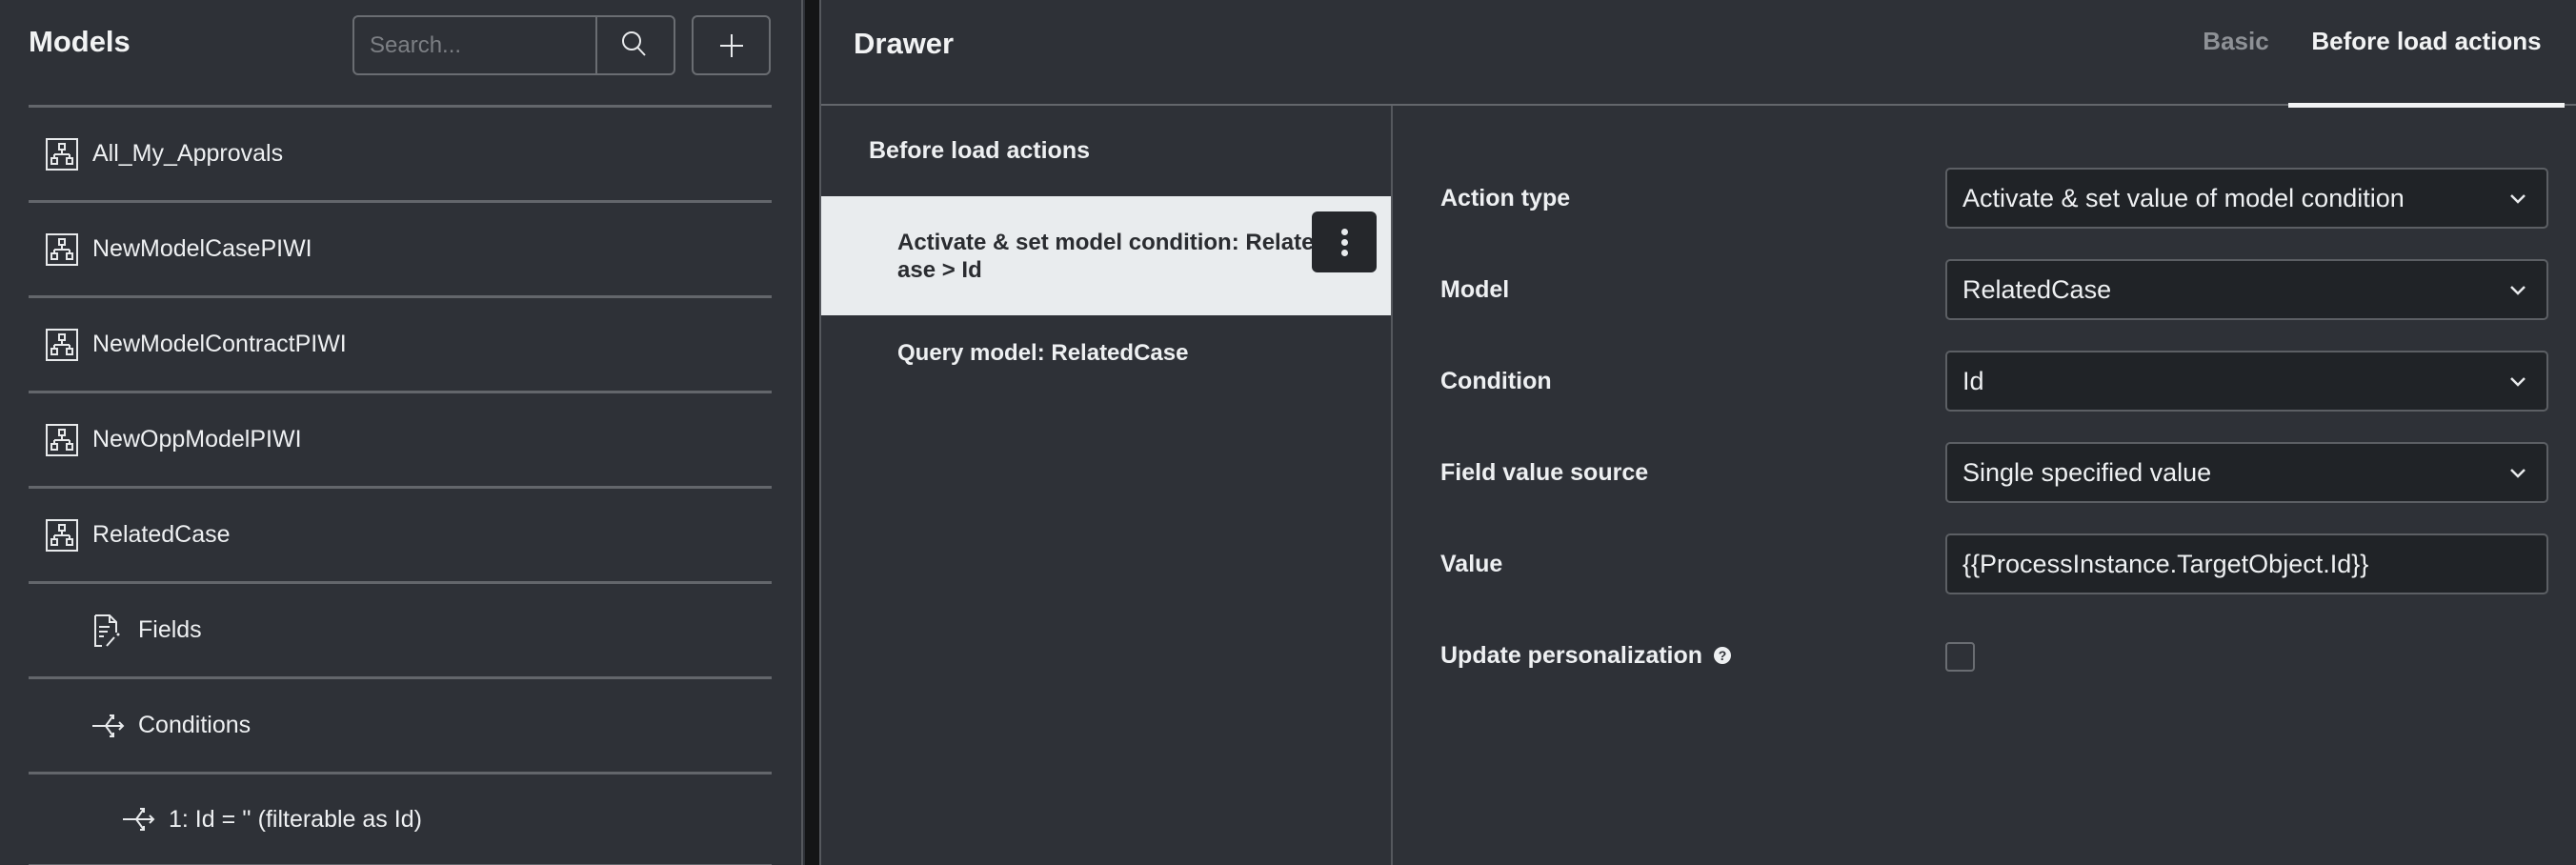 This screenshot has height=865, width=2576. I want to click on model-value: RelatedCase, so click(2037, 289).